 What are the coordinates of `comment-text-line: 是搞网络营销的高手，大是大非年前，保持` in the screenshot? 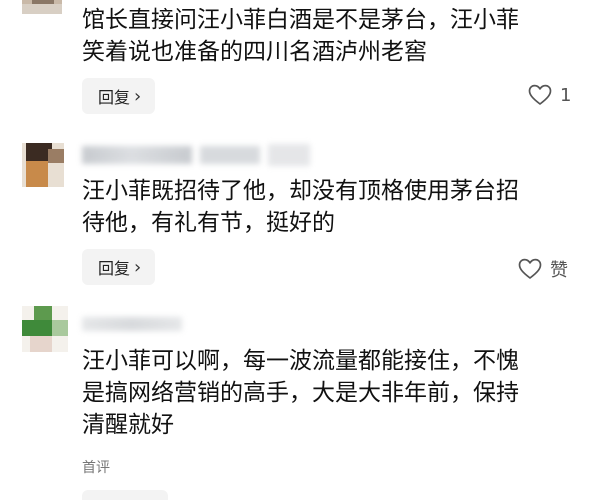 It's located at (300, 393).